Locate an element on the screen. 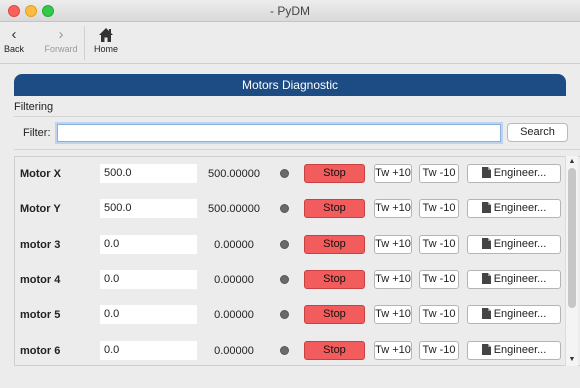 This screenshot has height=388, width=580. forward-button: › Forward is located at coordinates (61, 40).